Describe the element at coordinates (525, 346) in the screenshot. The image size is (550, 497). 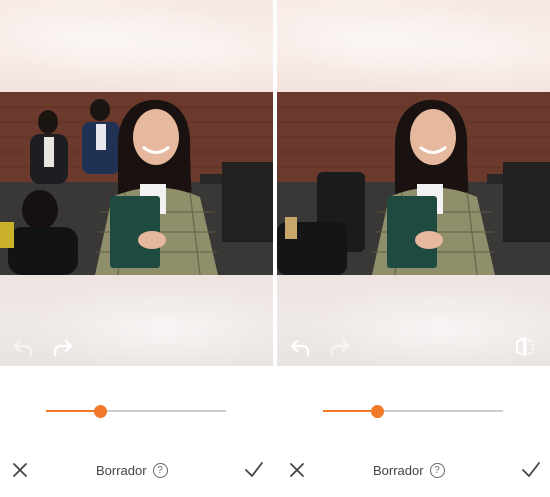
I see `compare-split-icon` at that location.